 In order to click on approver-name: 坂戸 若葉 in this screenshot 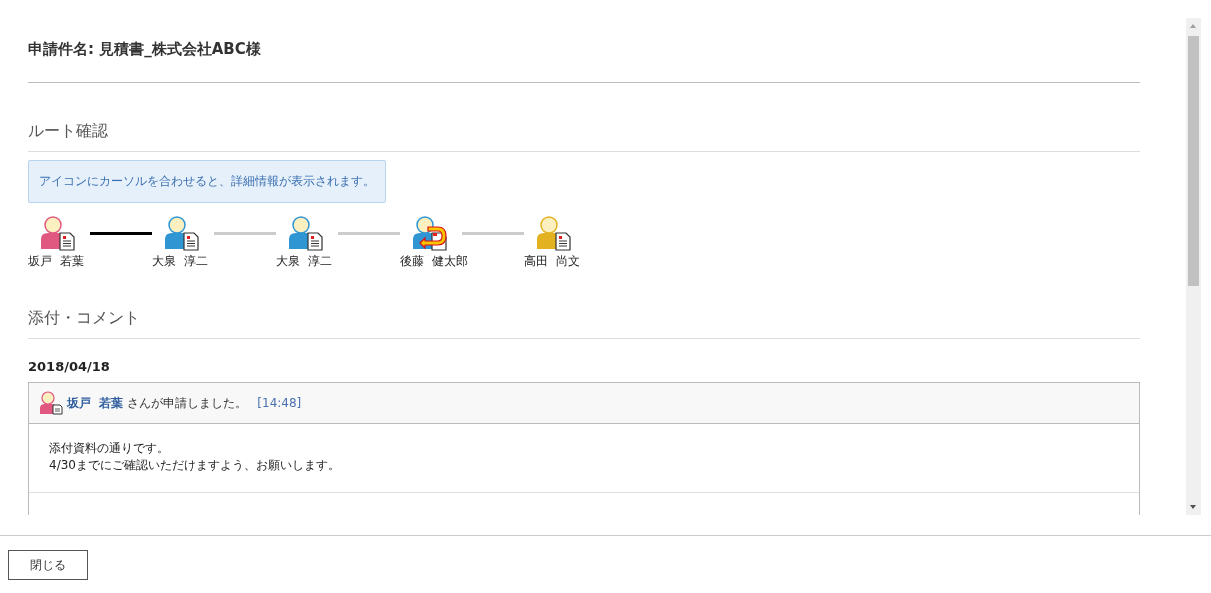, I will do `click(56, 261)`.